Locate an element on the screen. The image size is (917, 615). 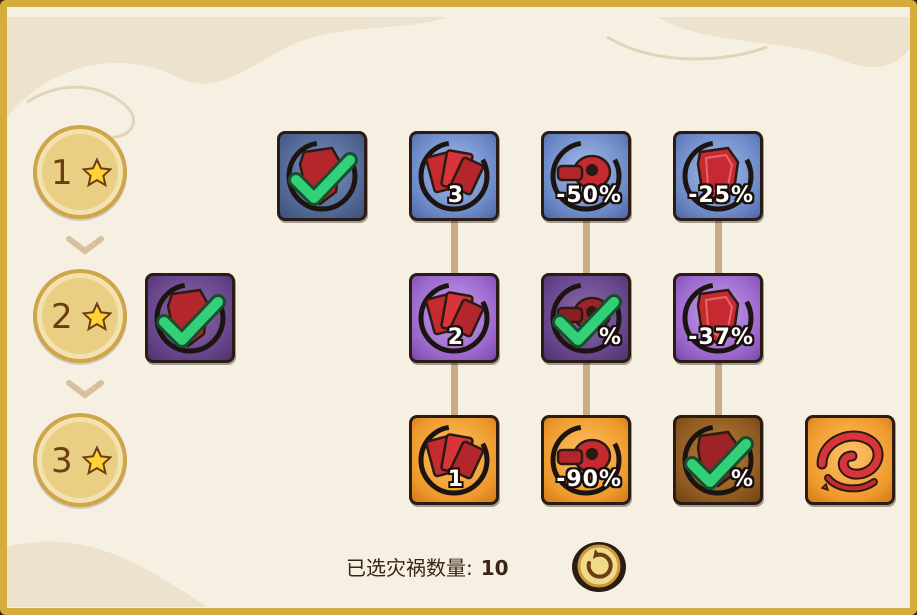
calamity-node-cards-t2: 2 is located at coordinates (454, 318).